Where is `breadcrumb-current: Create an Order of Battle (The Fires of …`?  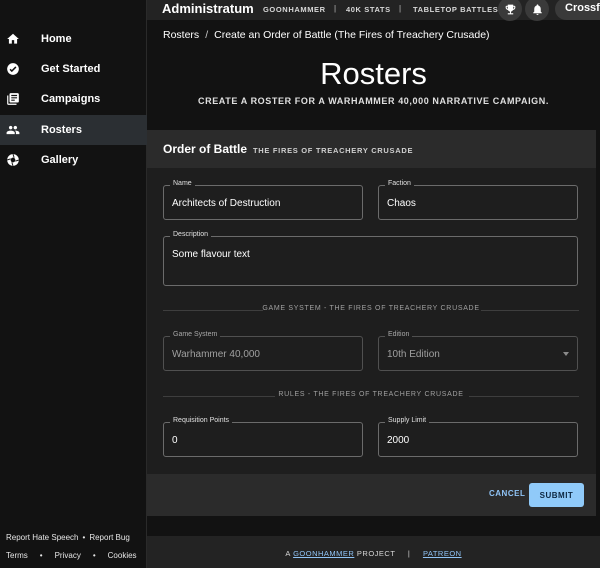
breadcrumb-current: Create an Order of Battle (The Fires of … is located at coordinates (352, 35).